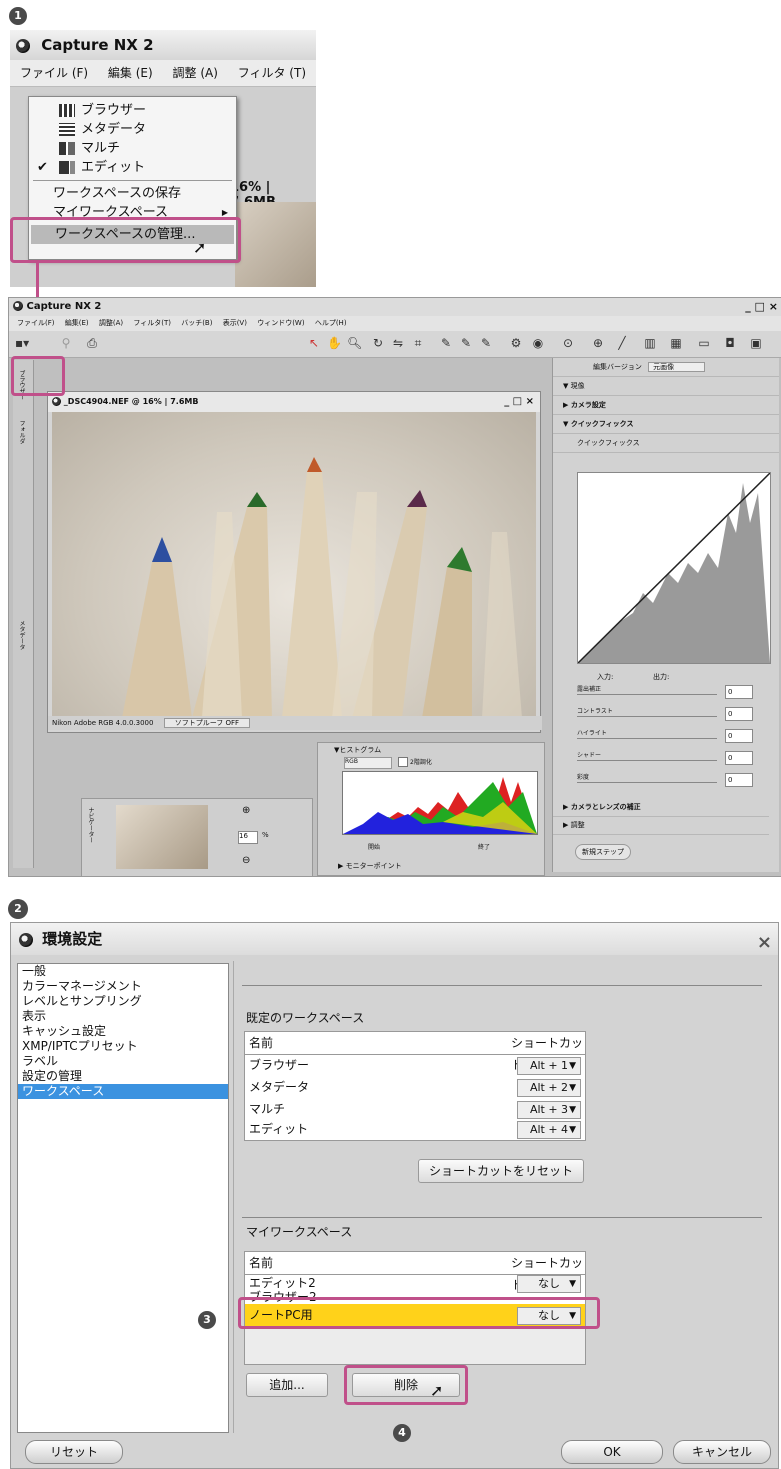  I want to click on dock-tab-folder: フォルダ, so click(21, 432).